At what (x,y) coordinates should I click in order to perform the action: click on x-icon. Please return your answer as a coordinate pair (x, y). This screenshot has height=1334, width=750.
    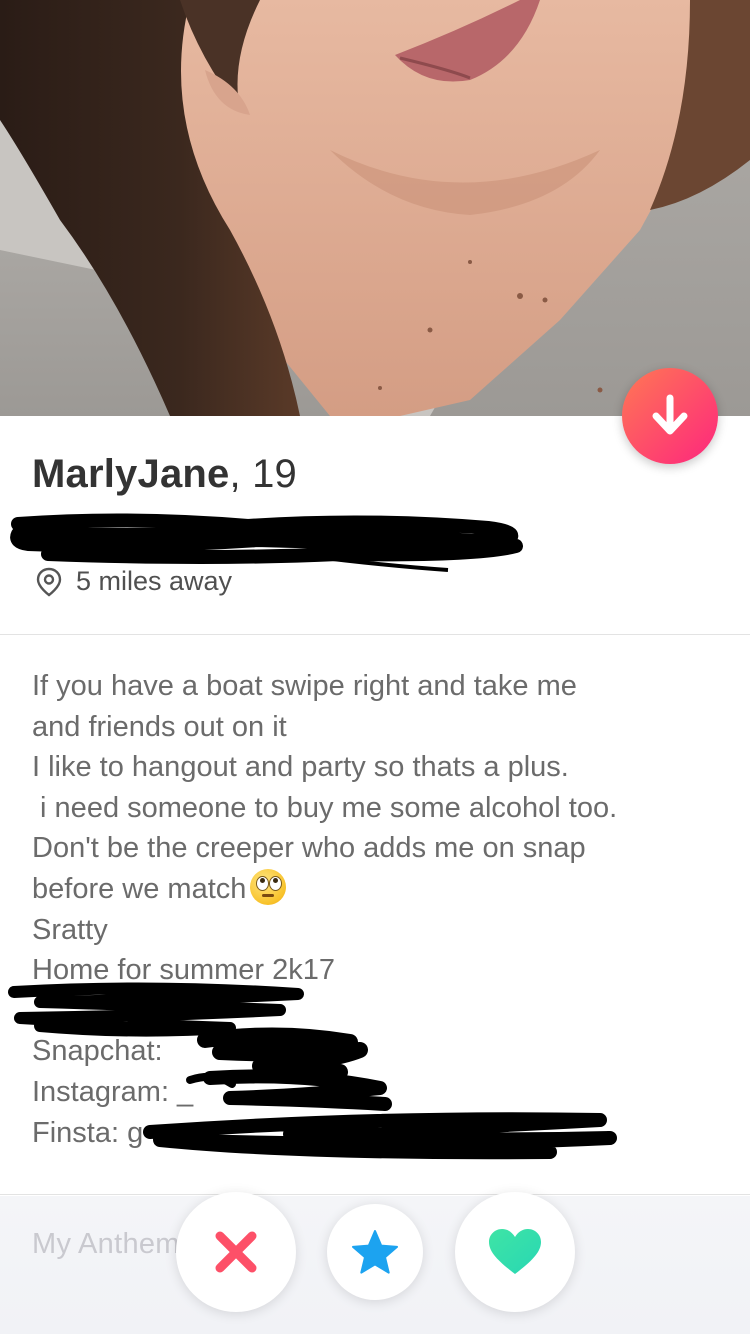
    Looking at the image, I should click on (236, 1252).